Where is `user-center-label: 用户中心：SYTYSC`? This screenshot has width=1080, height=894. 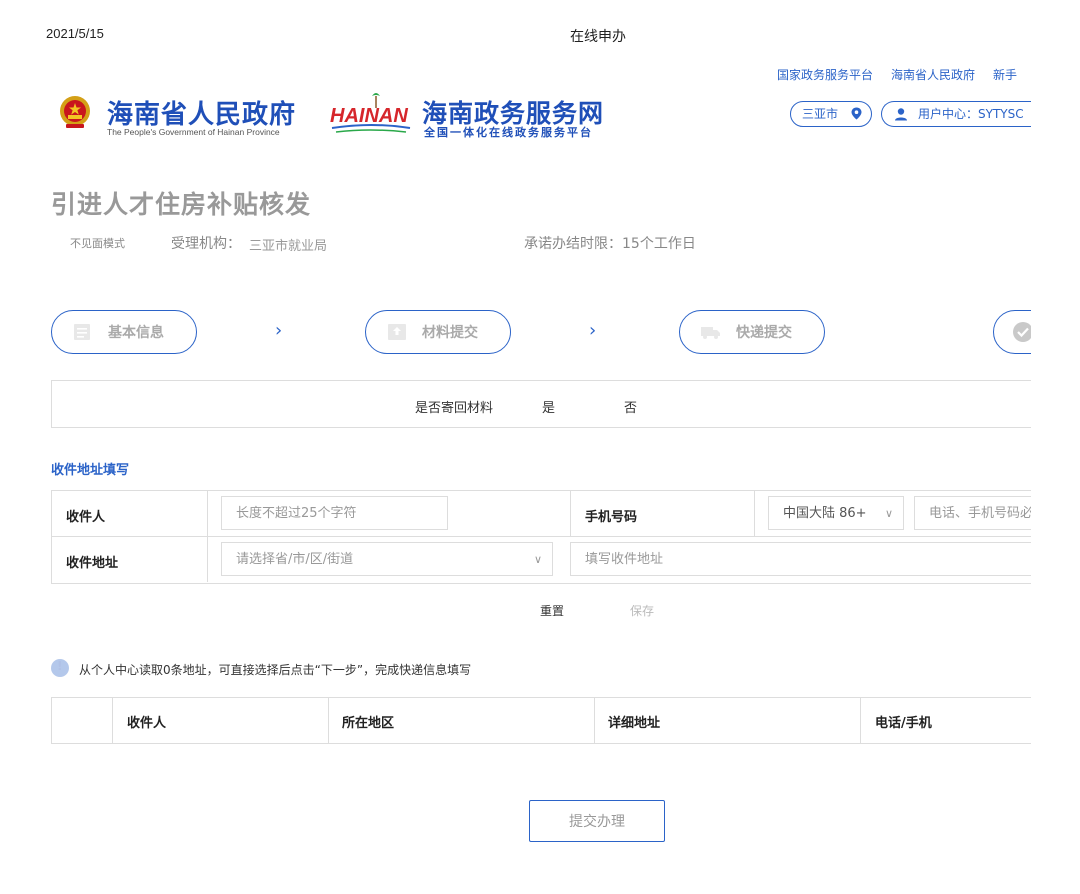 user-center-label: 用户中心：SYTYSC is located at coordinates (971, 114).